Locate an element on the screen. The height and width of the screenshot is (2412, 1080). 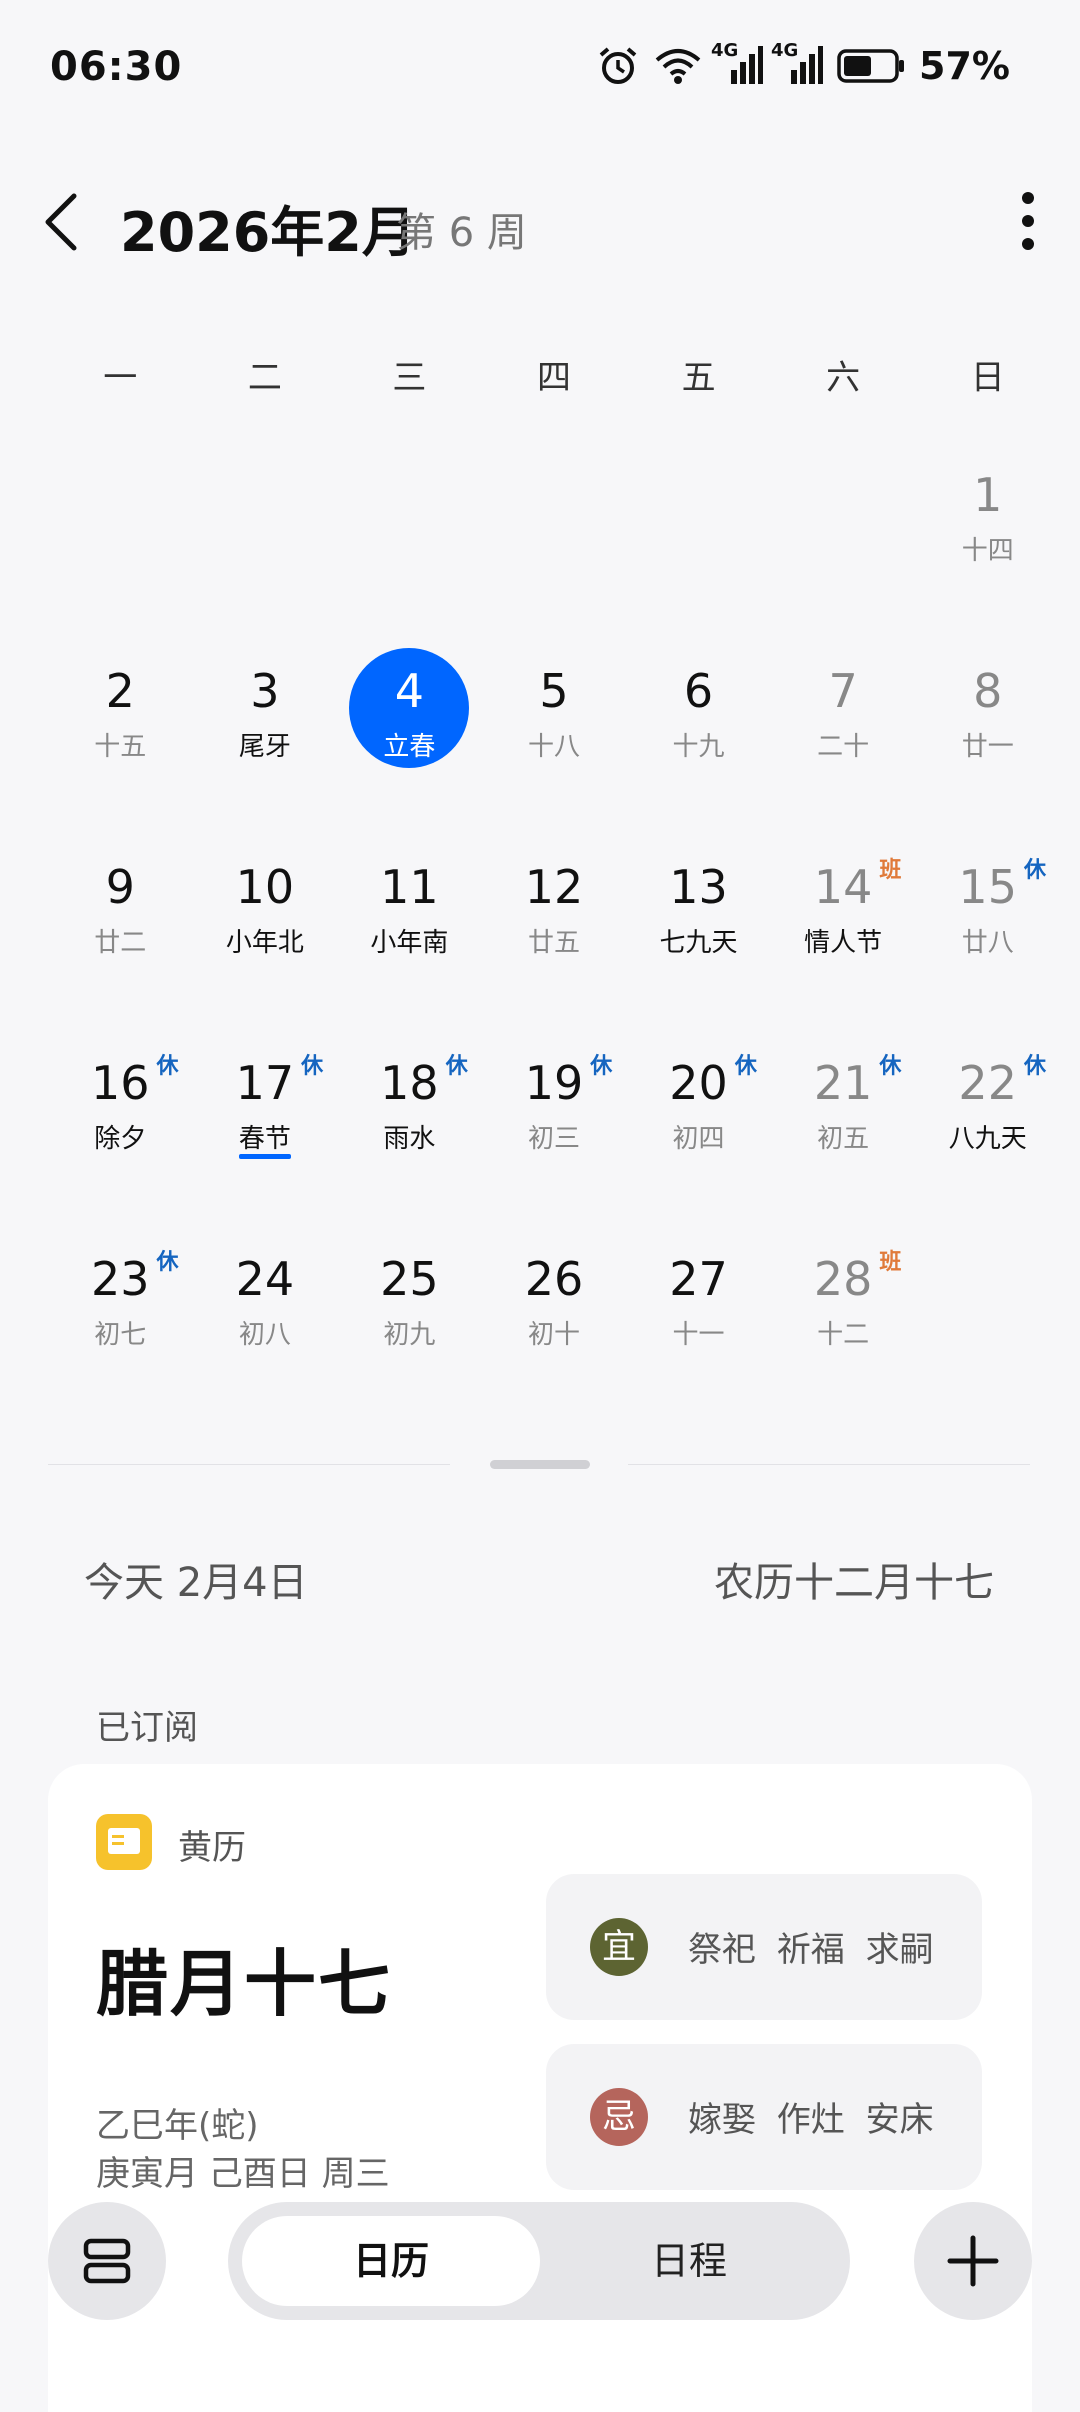
day-number: 1 is located at coordinates (988, 495).